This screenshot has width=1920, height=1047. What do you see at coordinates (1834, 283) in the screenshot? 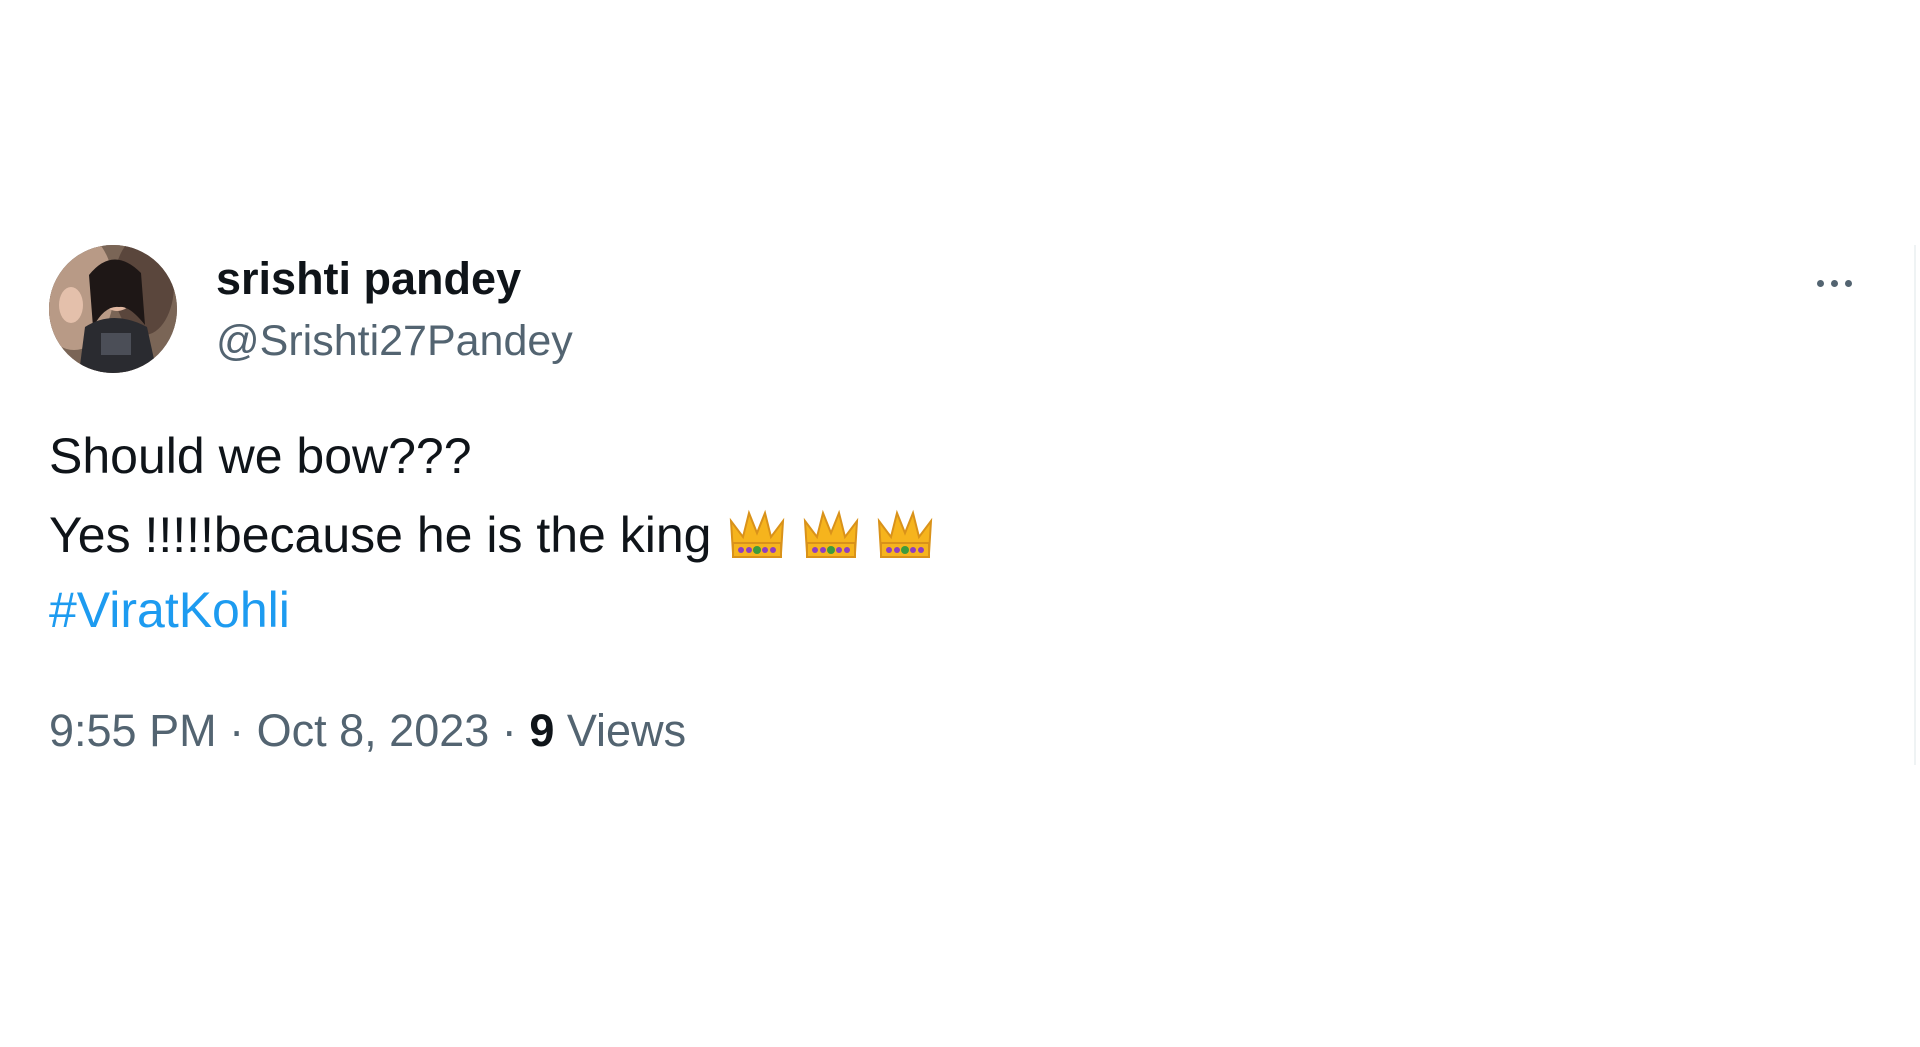
I see `more-options-icon` at bounding box center [1834, 283].